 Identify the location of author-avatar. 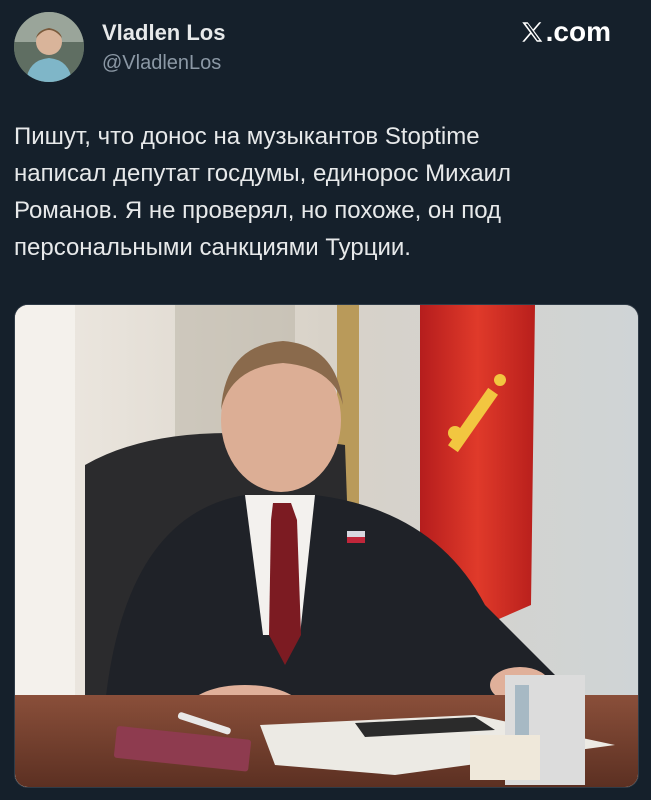
(49, 47).